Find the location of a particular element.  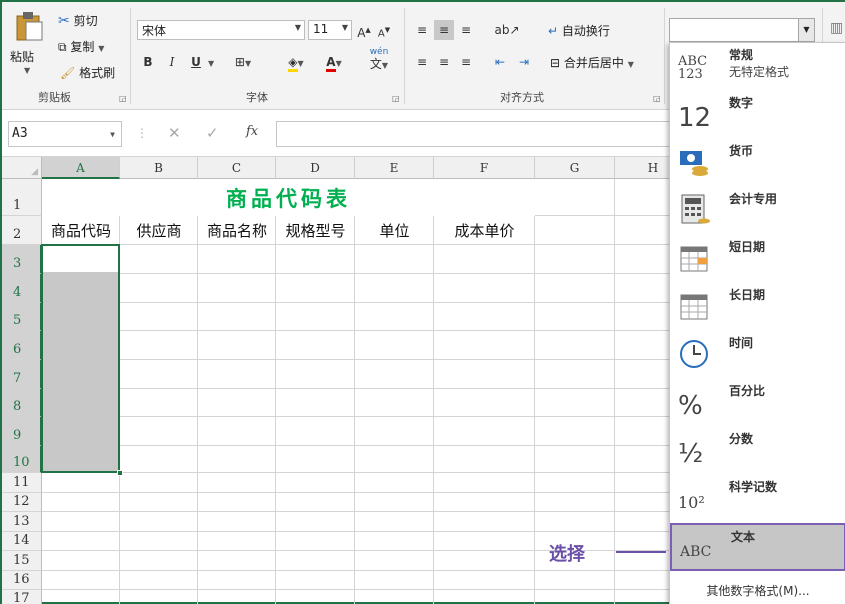

bottom-align-button: ≡ is located at coordinates (466, 30).